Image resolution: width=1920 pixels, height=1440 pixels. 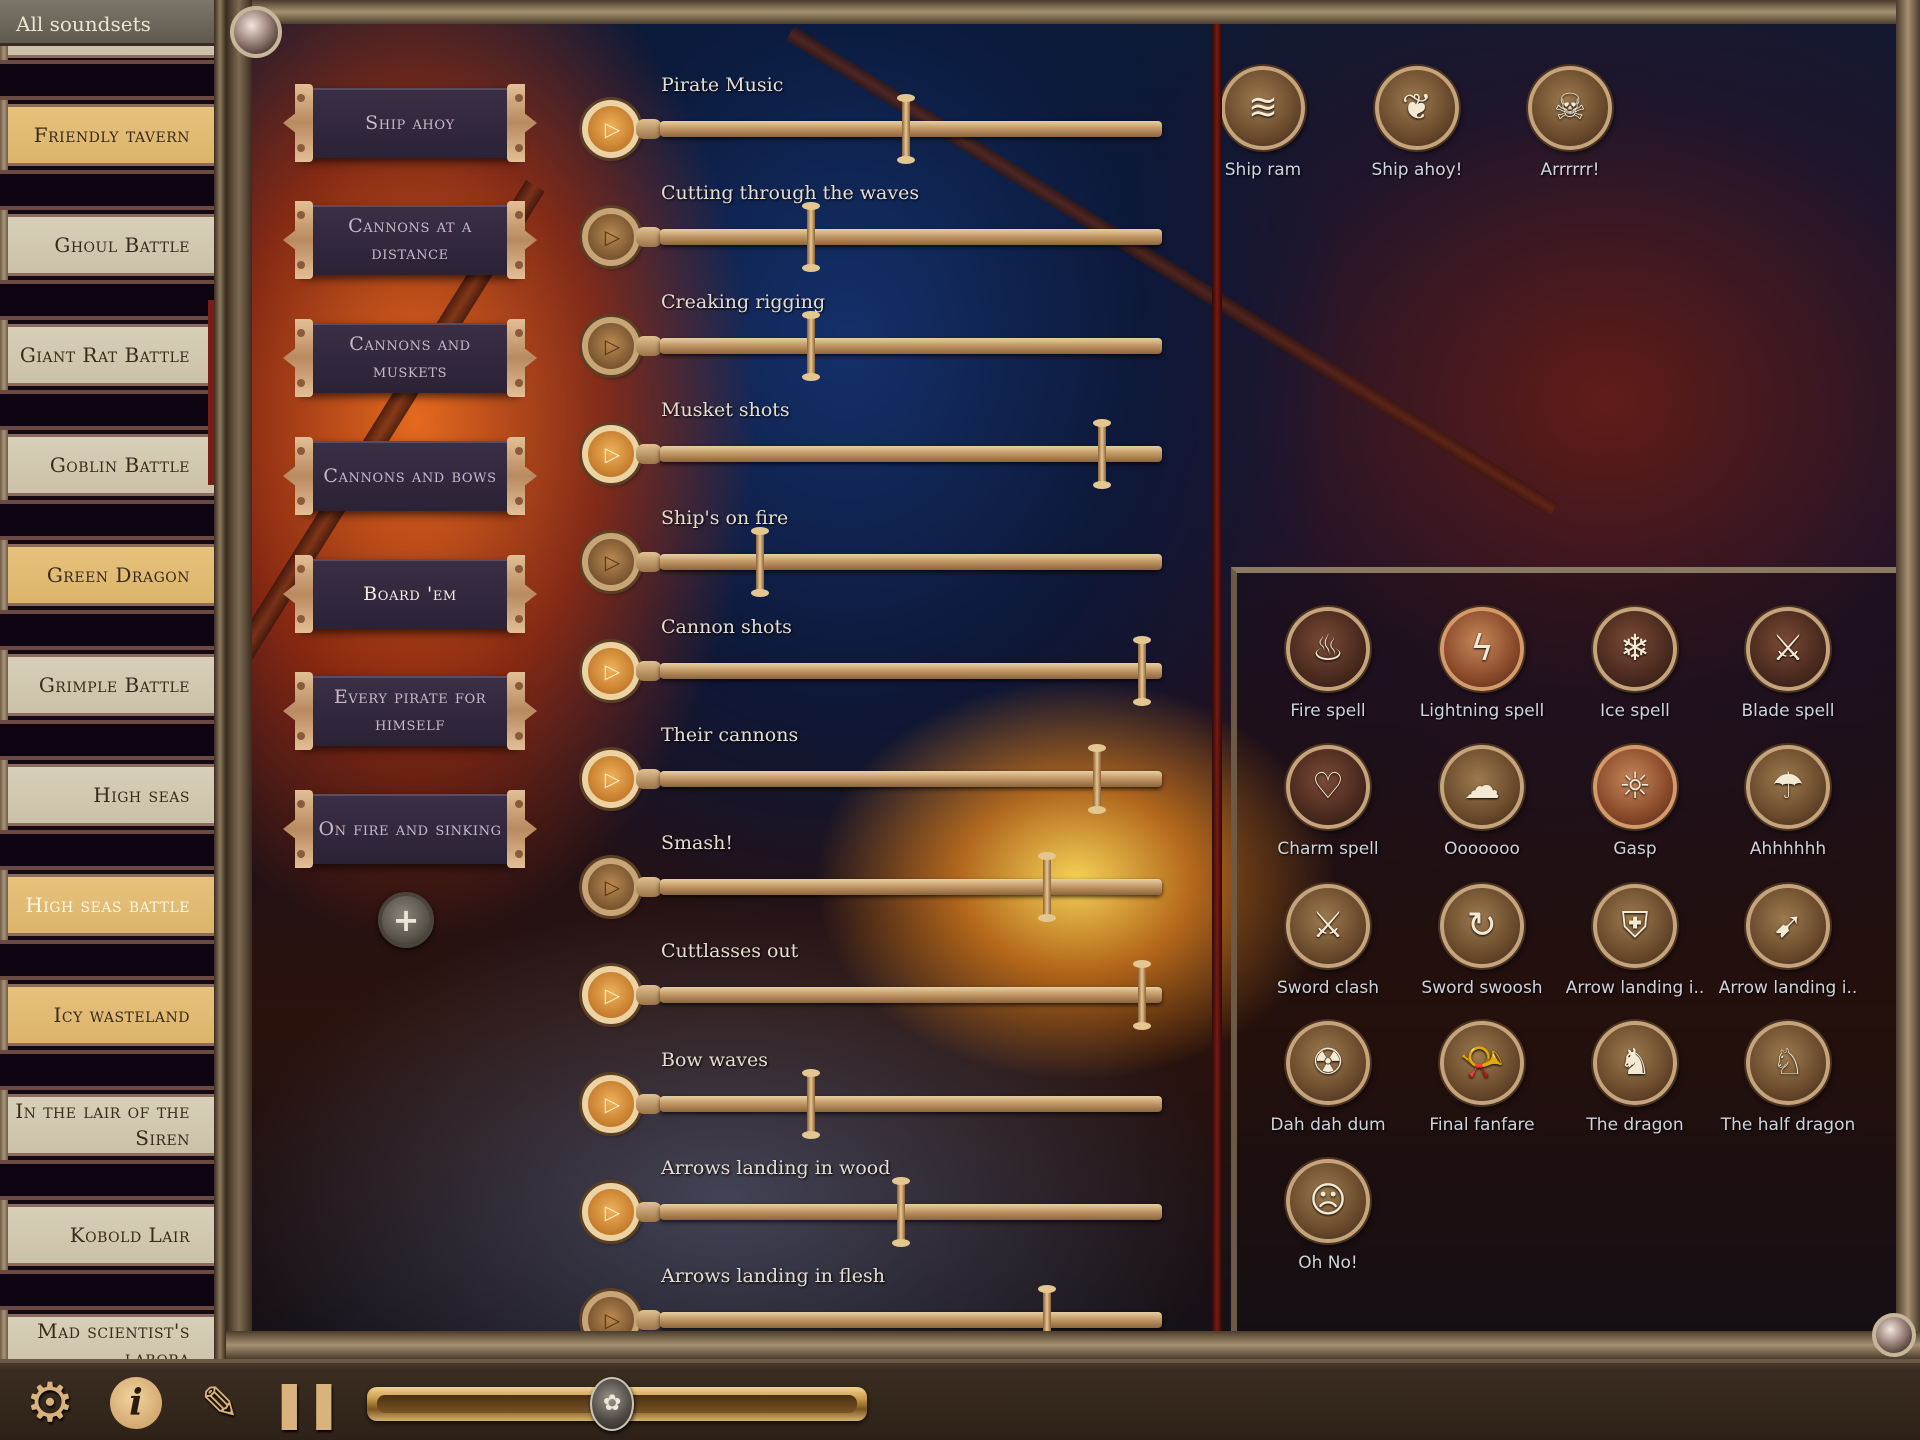 I want to click on sidebar-item-label: Friendly tavern, so click(x=111, y=134).